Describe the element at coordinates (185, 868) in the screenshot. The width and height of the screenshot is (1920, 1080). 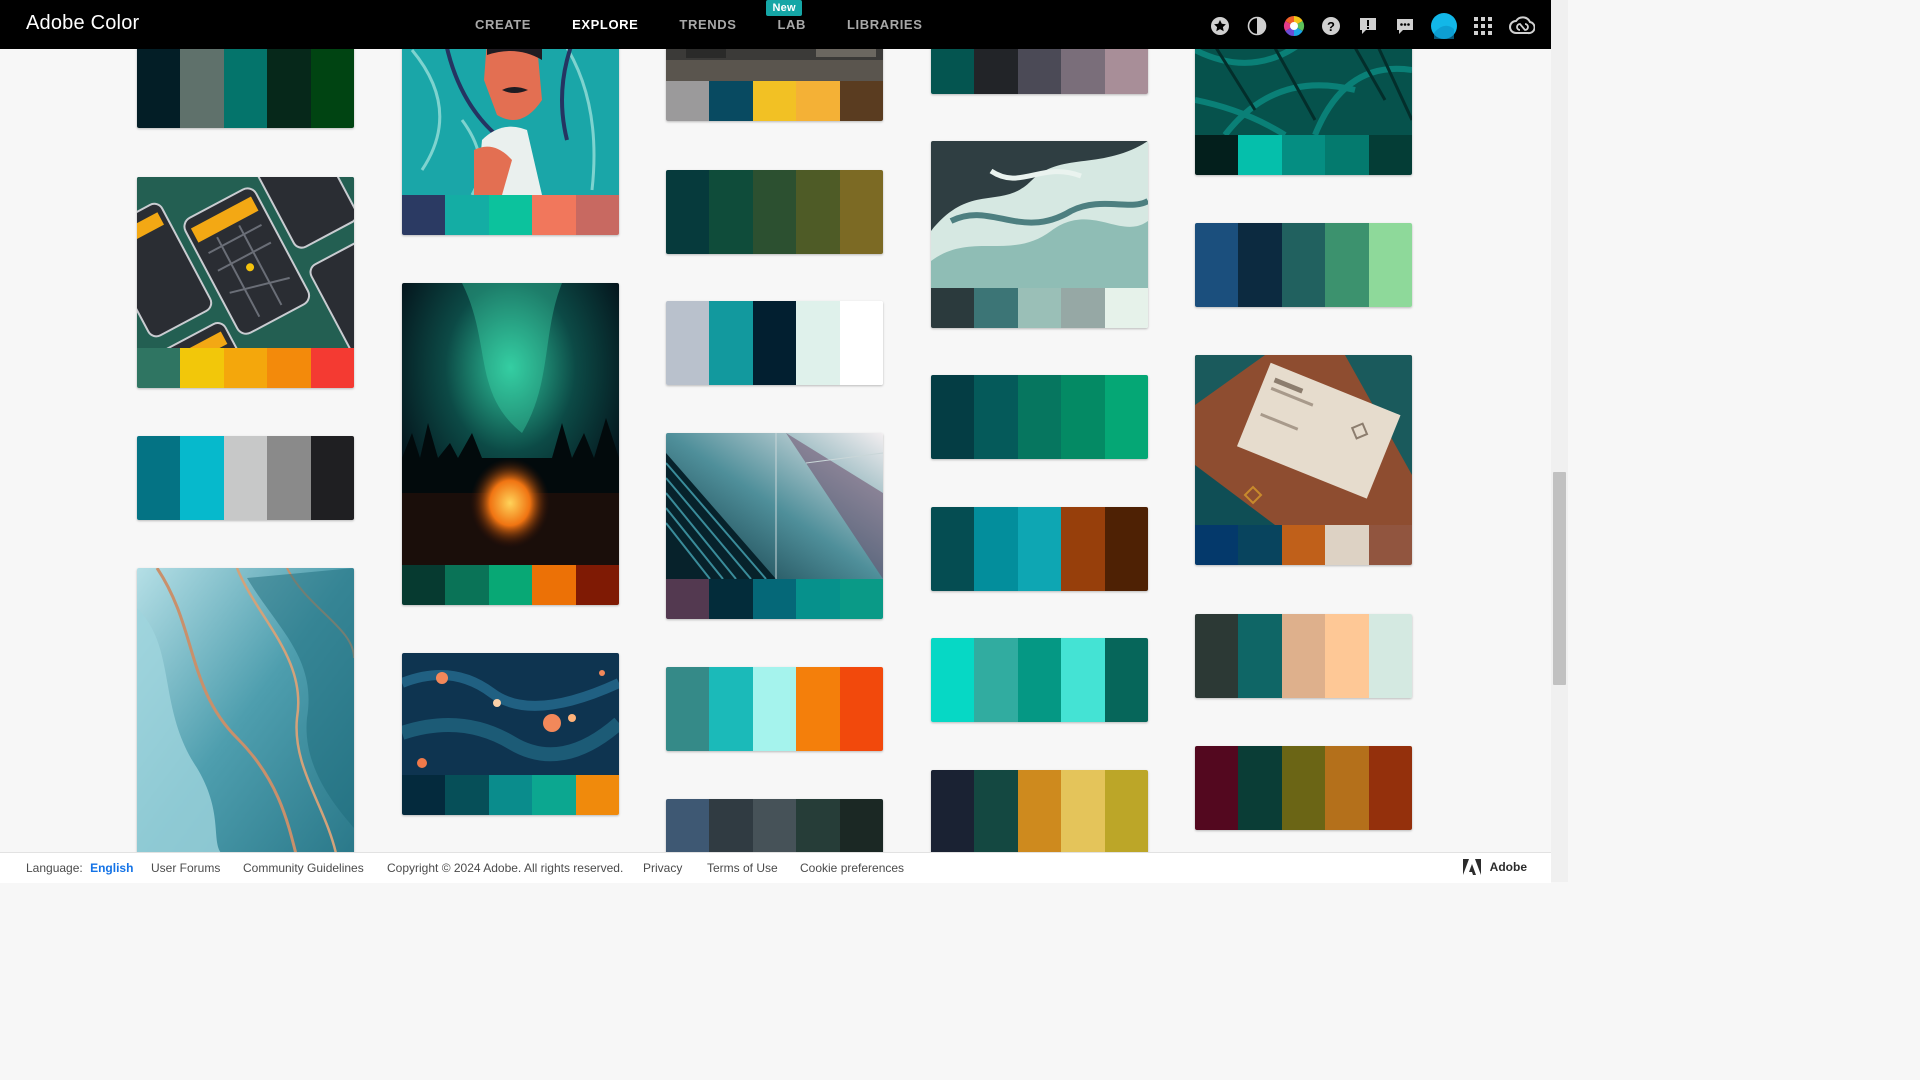
I see `footer-link-user-forums: User Forums` at that location.